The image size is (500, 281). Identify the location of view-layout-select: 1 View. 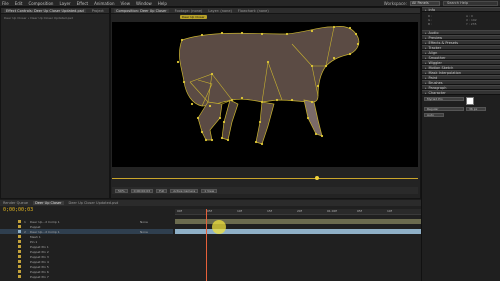
(209, 190).